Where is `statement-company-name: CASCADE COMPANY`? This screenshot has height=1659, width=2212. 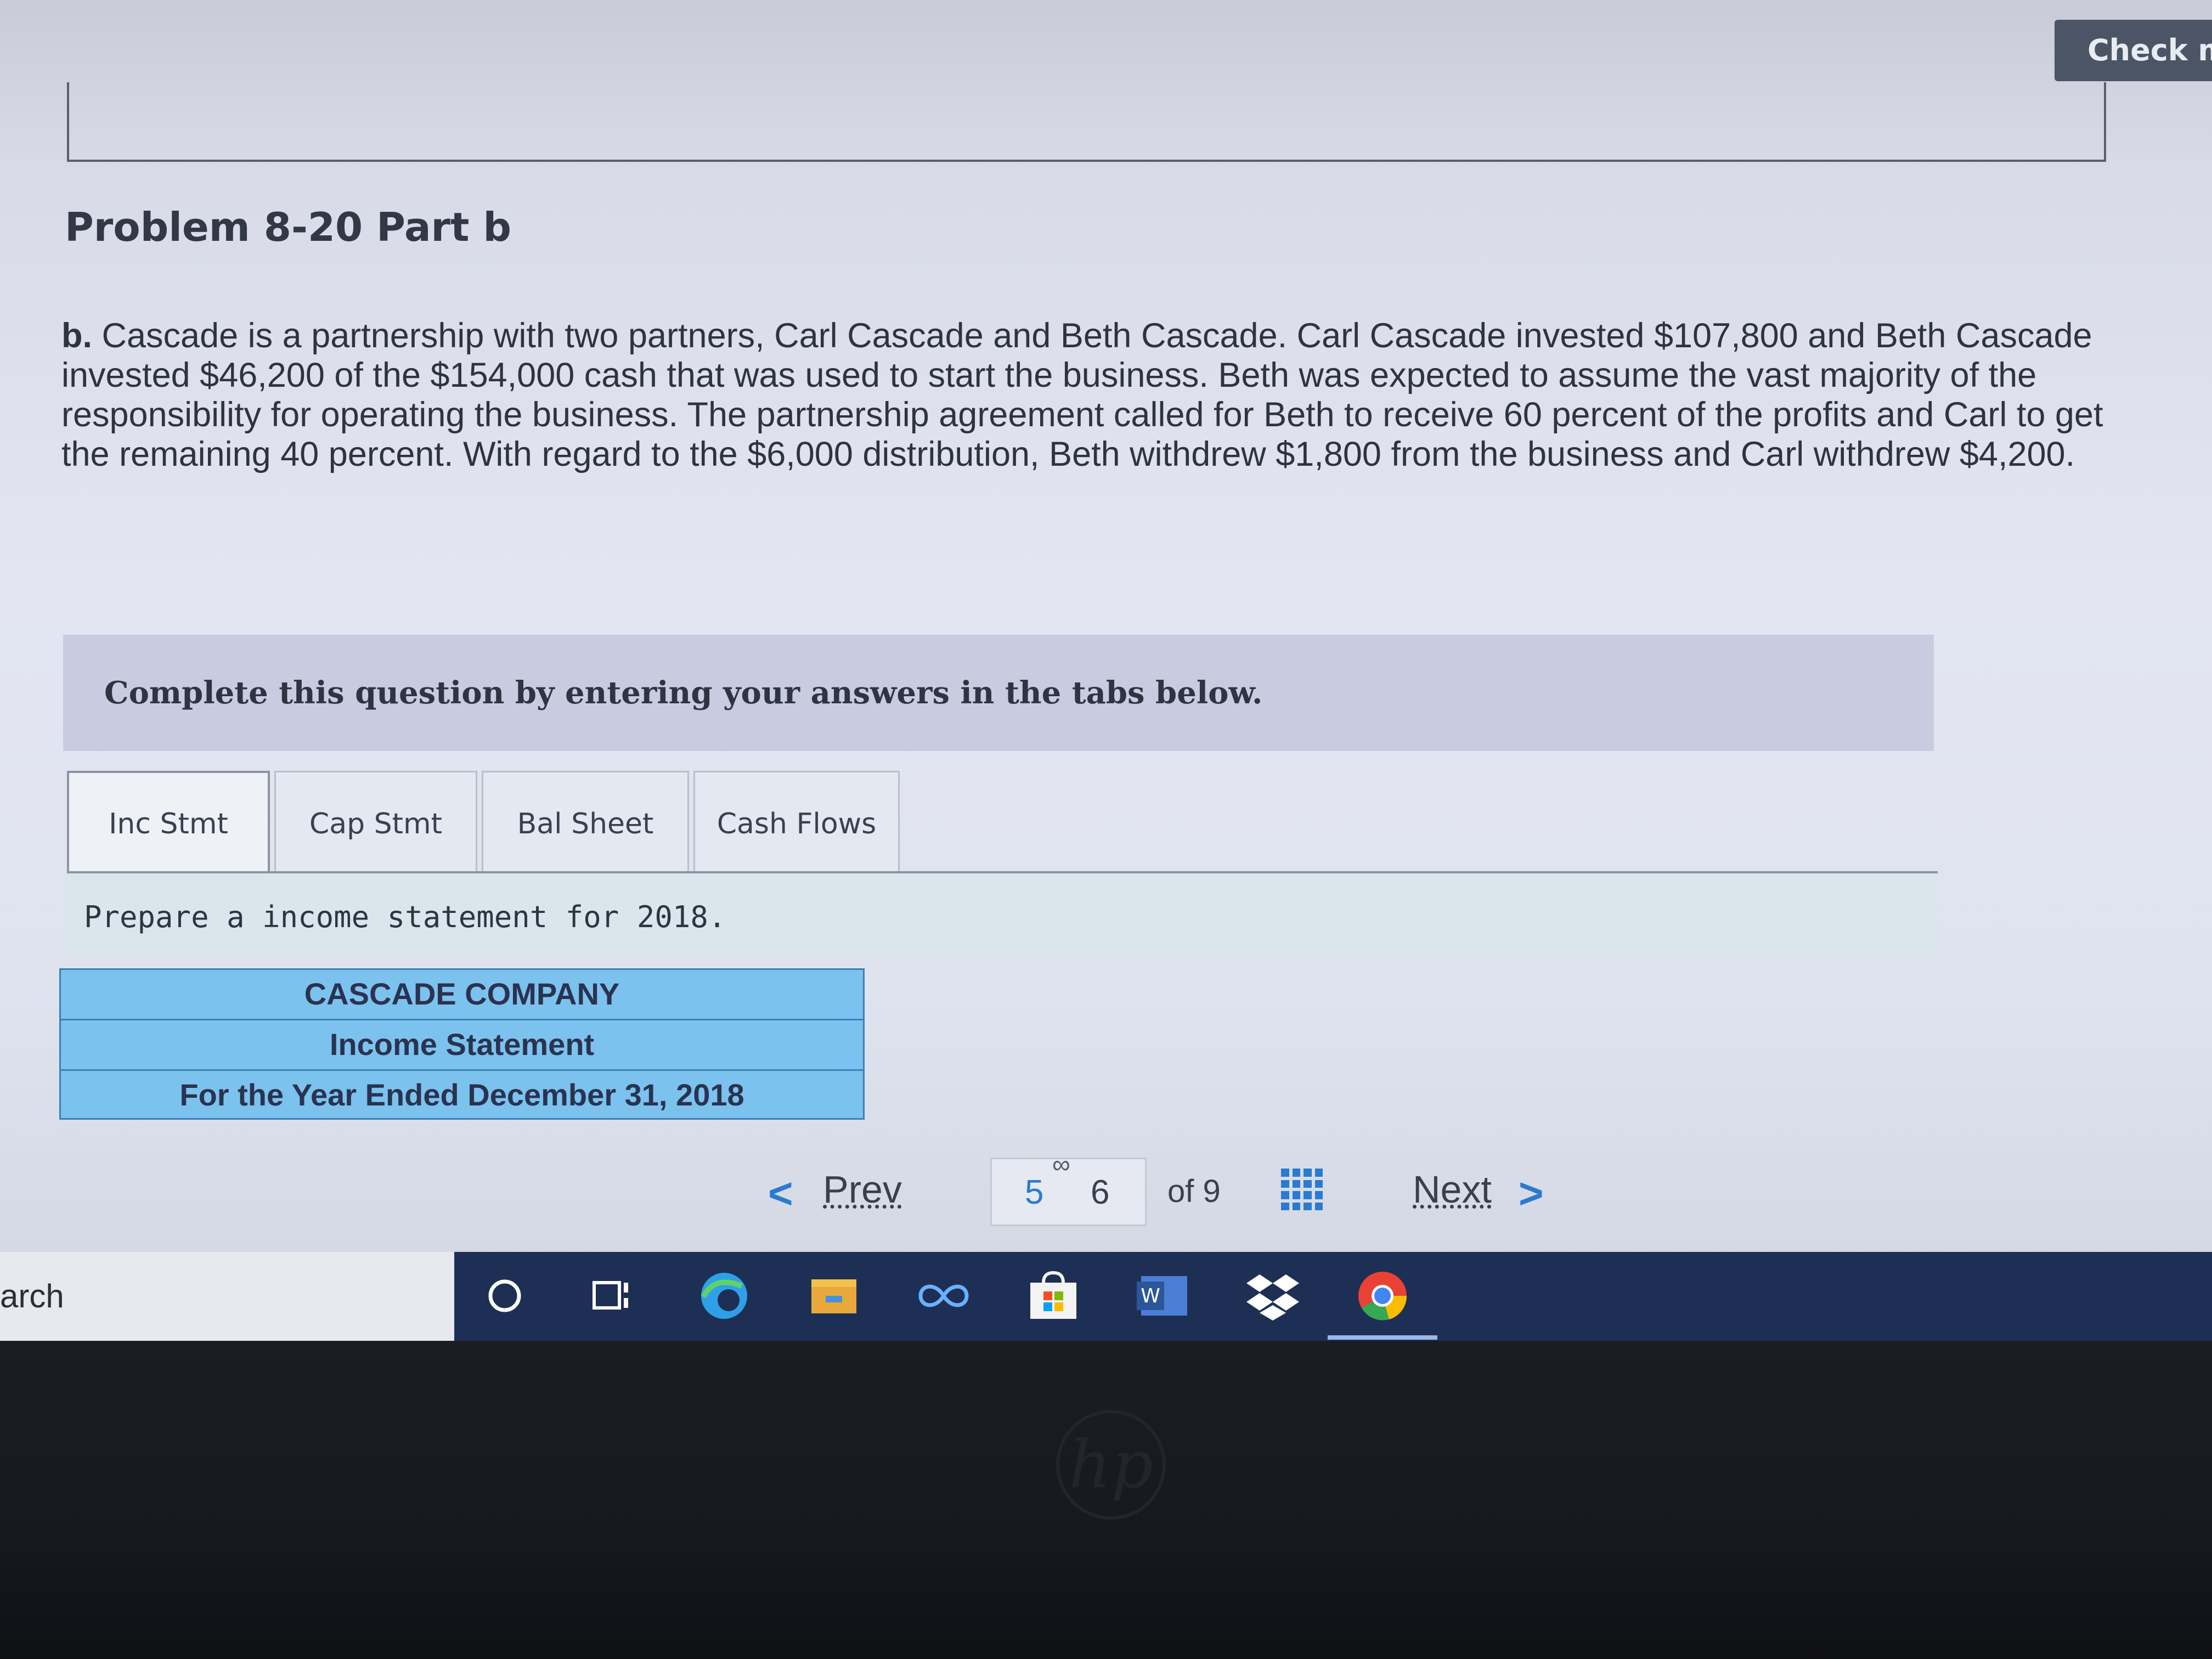
statement-company-name: CASCADE COMPANY is located at coordinates (462, 993).